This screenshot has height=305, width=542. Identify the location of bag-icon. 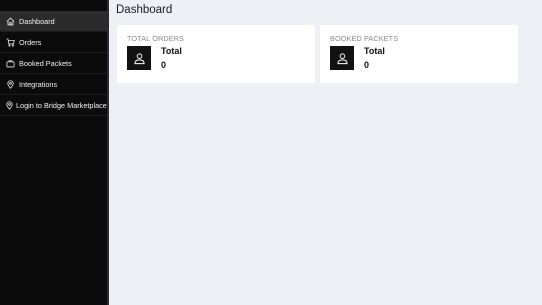
(10, 63).